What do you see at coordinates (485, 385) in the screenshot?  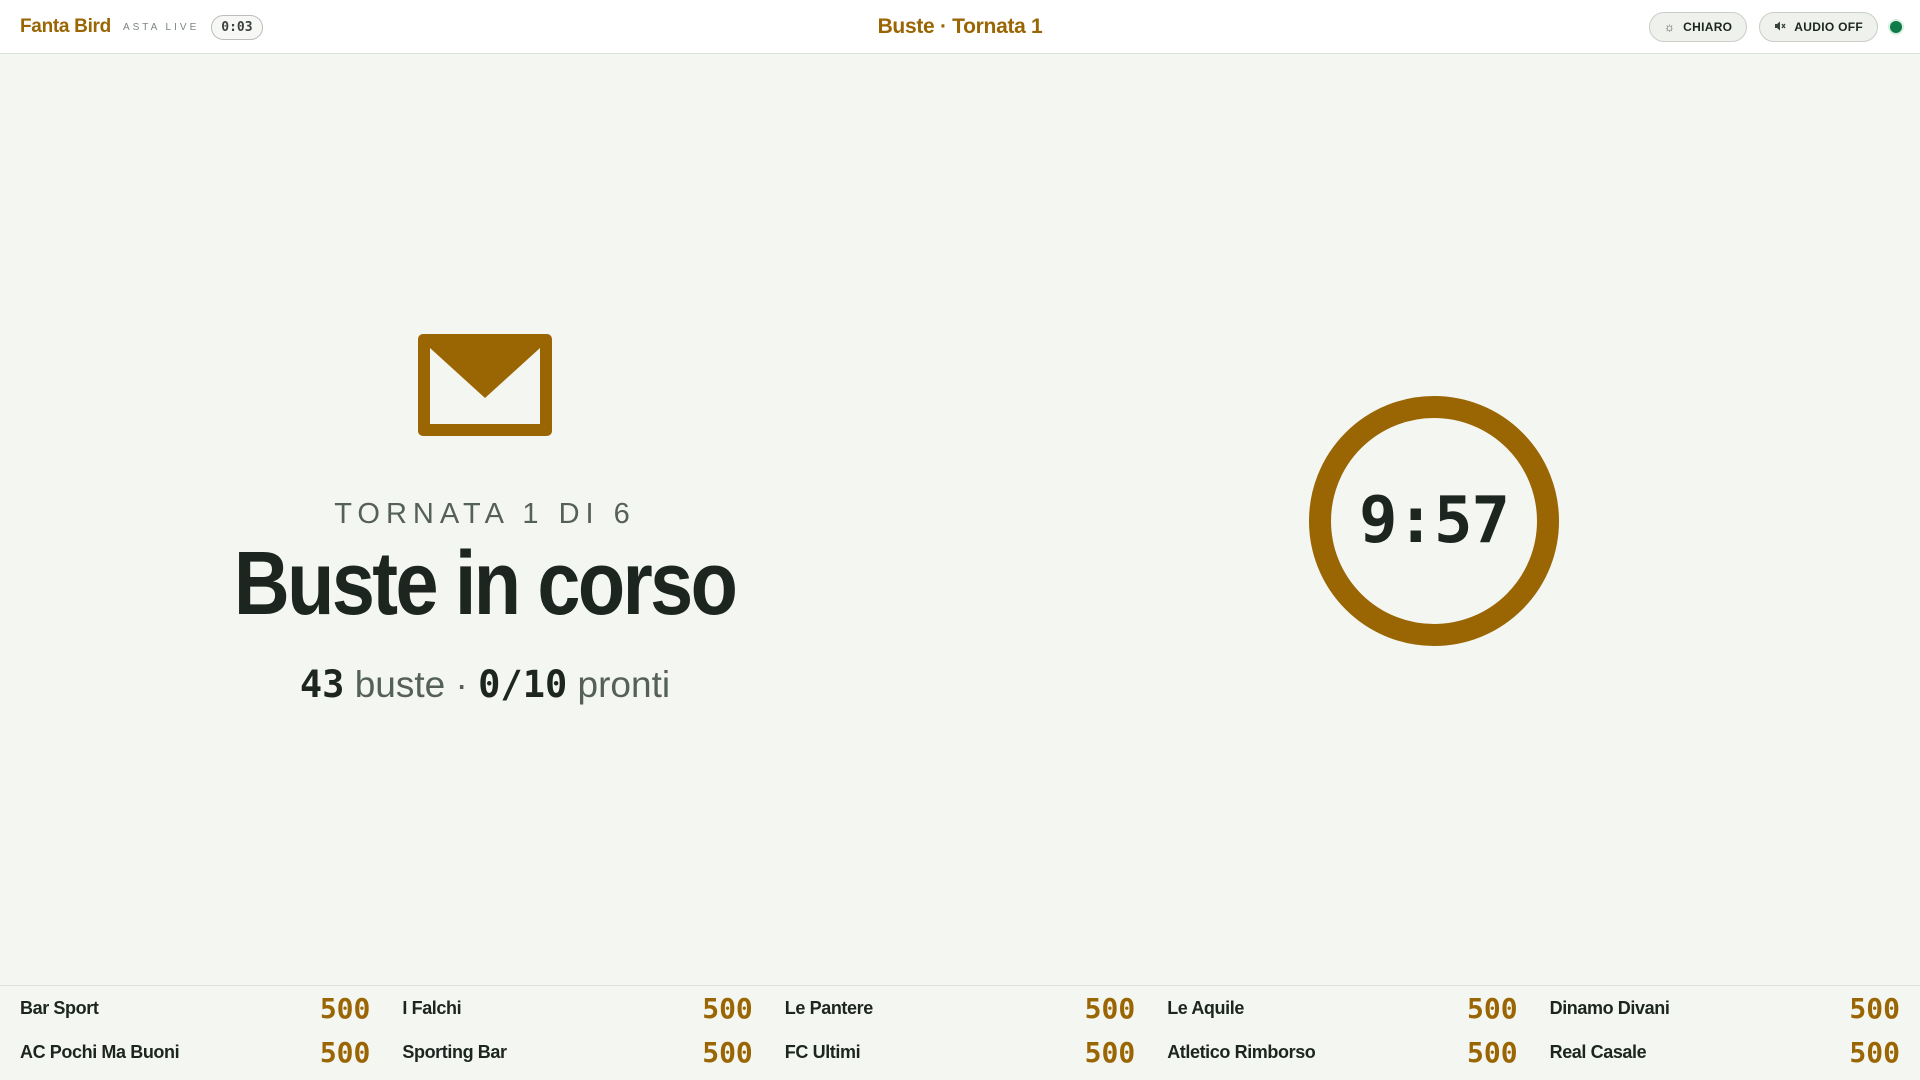 I see `envelope-icon` at bounding box center [485, 385].